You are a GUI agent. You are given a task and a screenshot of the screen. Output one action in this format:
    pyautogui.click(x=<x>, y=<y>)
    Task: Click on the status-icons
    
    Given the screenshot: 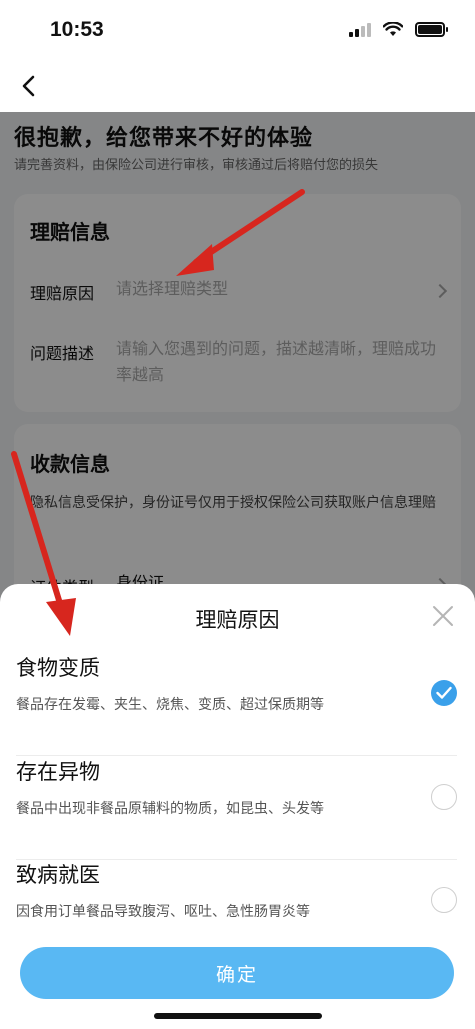 What is the action you would take?
    pyautogui.click(x=398, y=29)
    